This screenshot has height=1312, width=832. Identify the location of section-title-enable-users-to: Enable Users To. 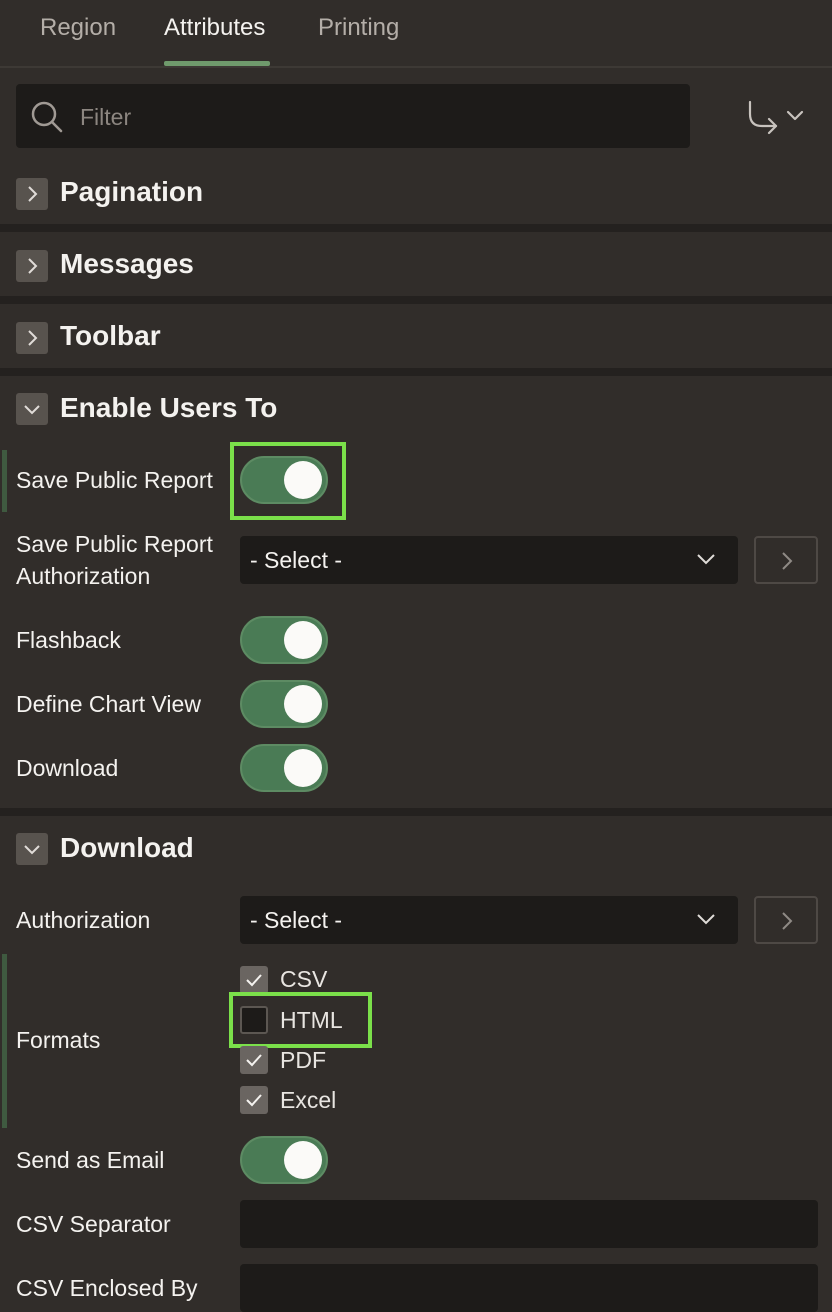
(168, 408).